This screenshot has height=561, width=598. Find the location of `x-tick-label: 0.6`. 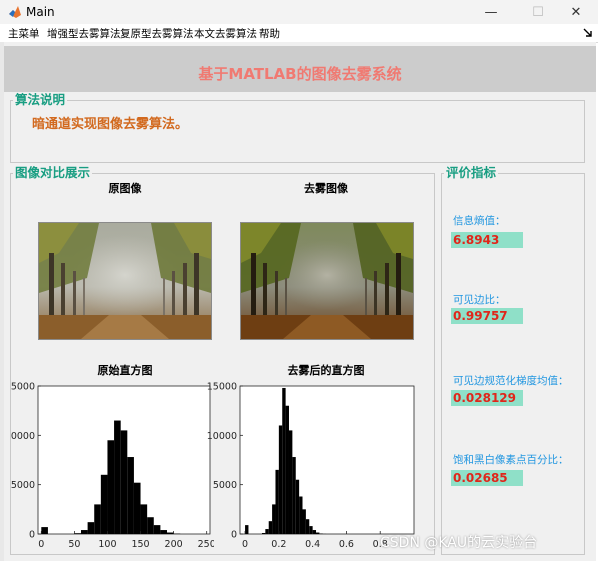

x-tick-label: 0.6 is located at coordinates (346, 544).